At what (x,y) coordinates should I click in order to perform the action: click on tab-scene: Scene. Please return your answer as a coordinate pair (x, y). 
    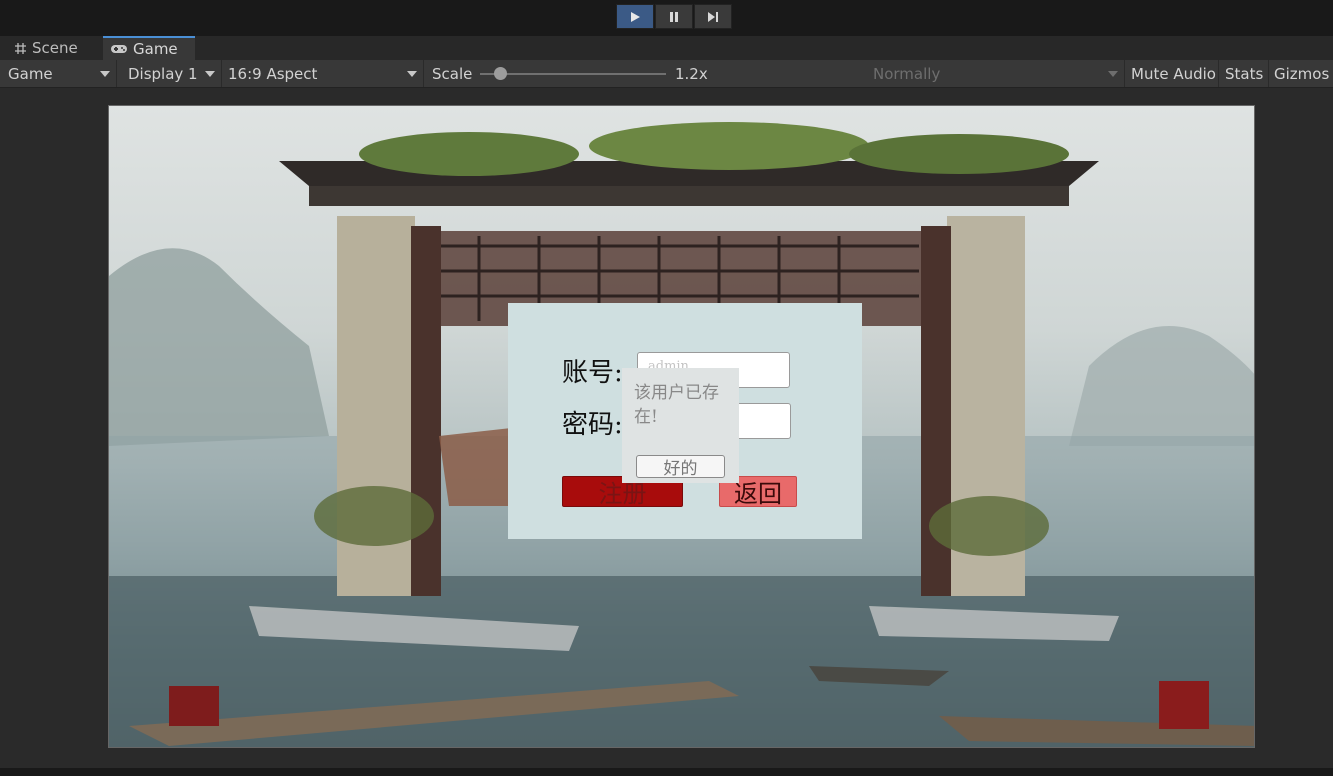
    Looking at the image, I should click on (54, 48).